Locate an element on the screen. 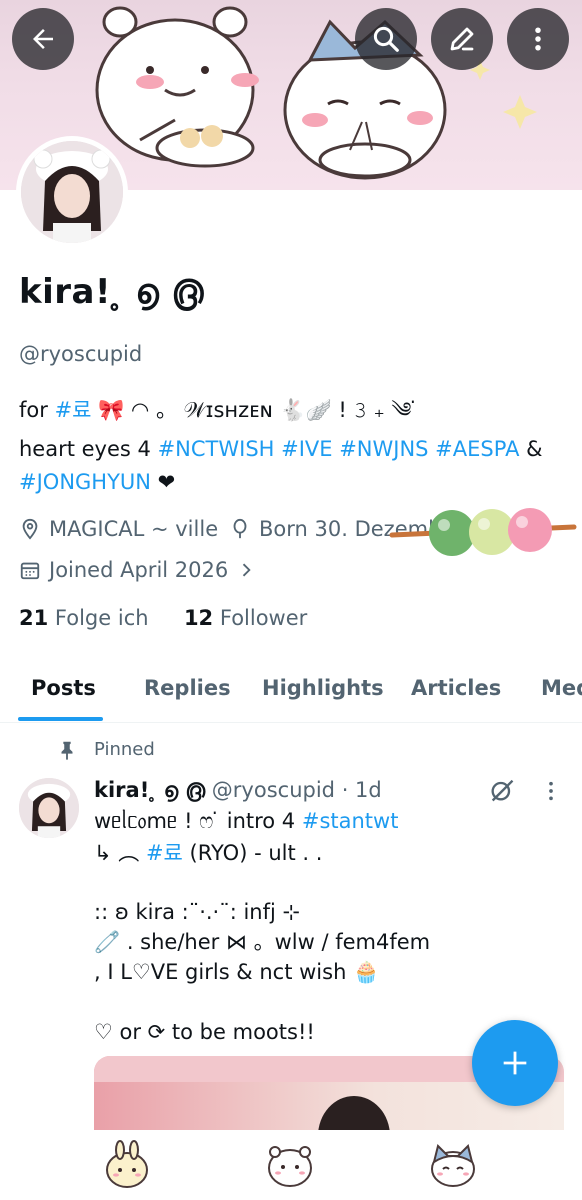  compose-post-button is located at coordinates (515, 1063).